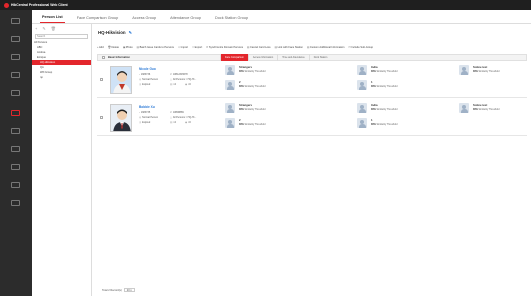  What do you see at coordinates (118, 290) in the screenshot?
I see `pagination: Total 2 Record(s) 20 ▾` at bounding box center [118, 290].